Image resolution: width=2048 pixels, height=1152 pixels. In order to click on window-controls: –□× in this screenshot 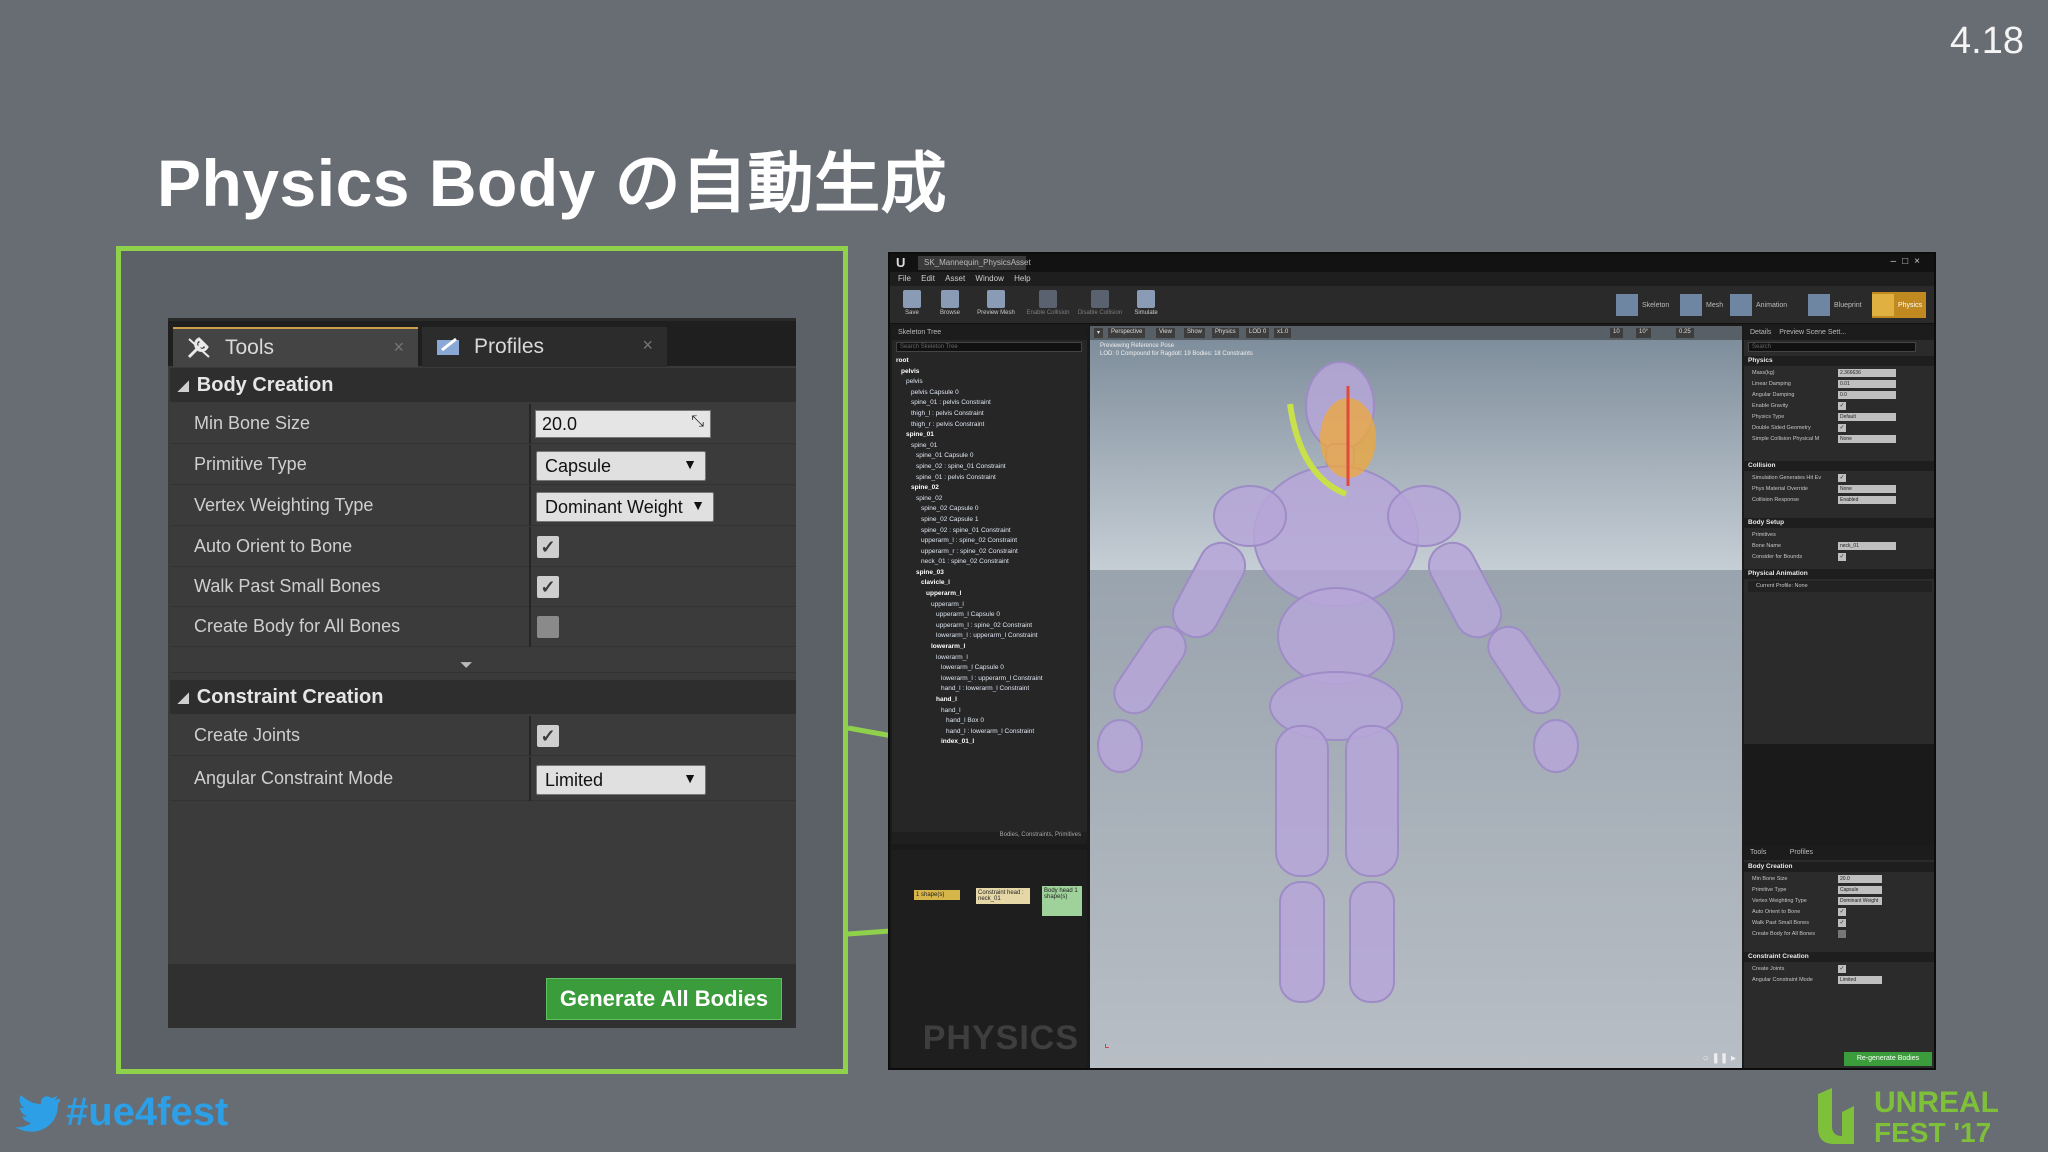, I will do `click(1908, 261)`.